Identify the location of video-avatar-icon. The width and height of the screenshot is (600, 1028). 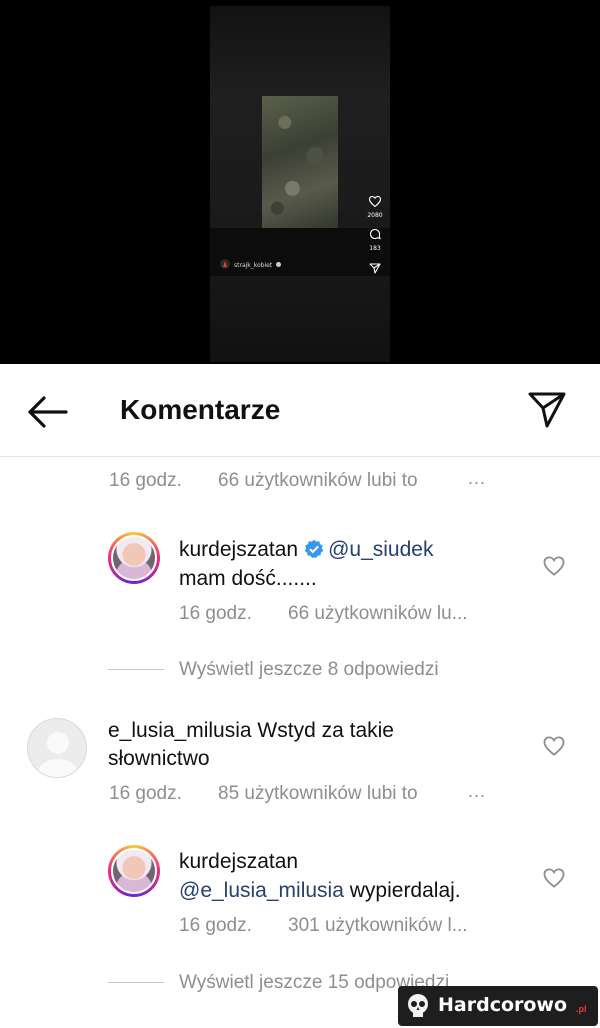
(225, 264).